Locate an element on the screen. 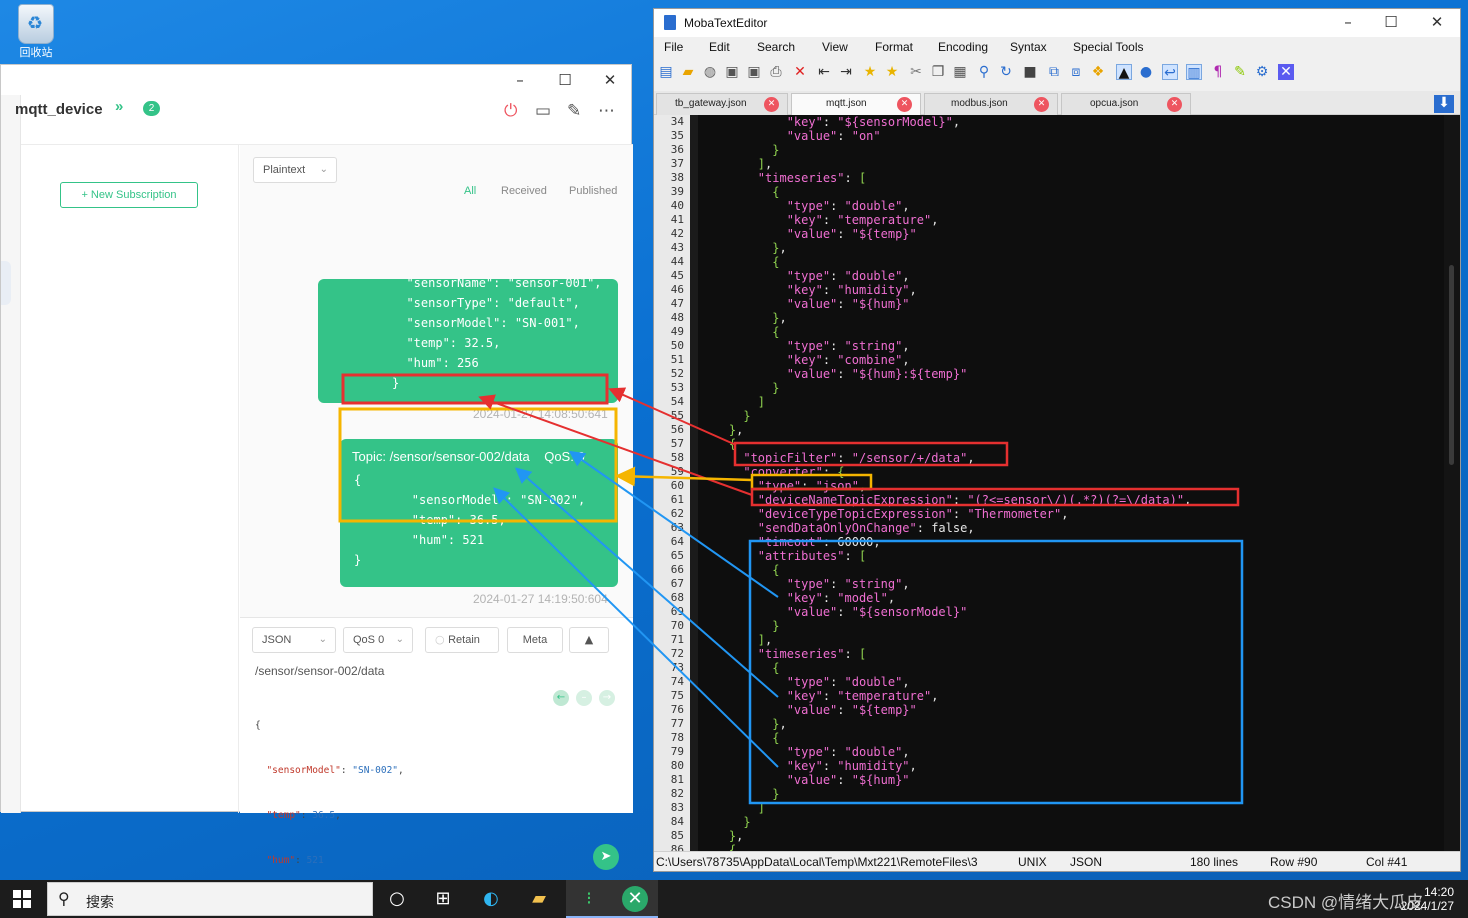 This screenshot has width=1468, height=918. filter-published-tab: Published is located at coordinates (593, 191).